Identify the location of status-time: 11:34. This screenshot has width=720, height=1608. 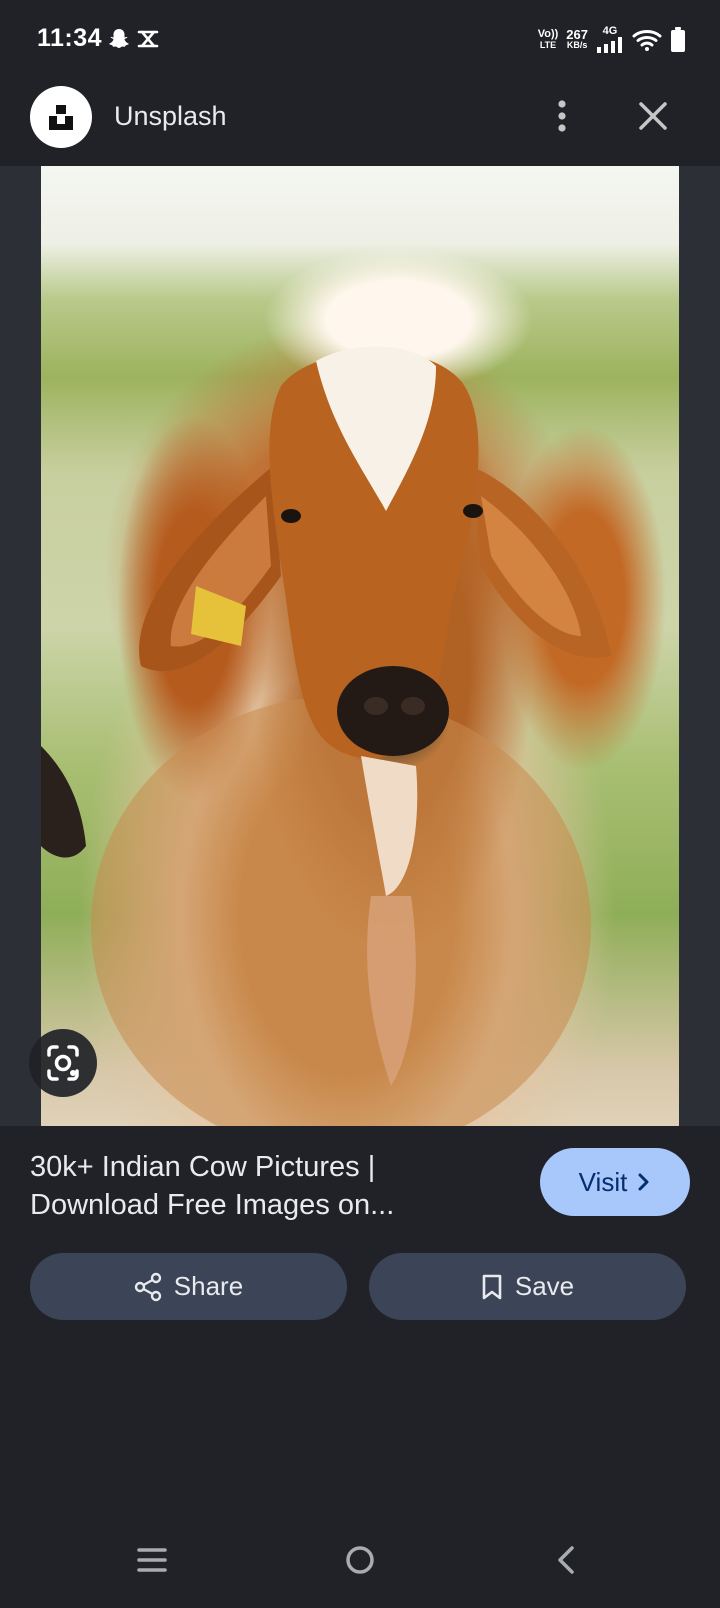
(70, 38).